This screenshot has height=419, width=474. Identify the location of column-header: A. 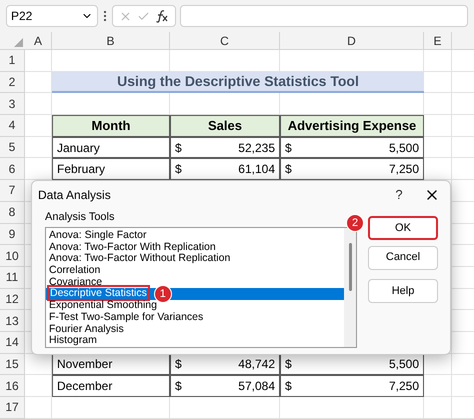
(38, 40).